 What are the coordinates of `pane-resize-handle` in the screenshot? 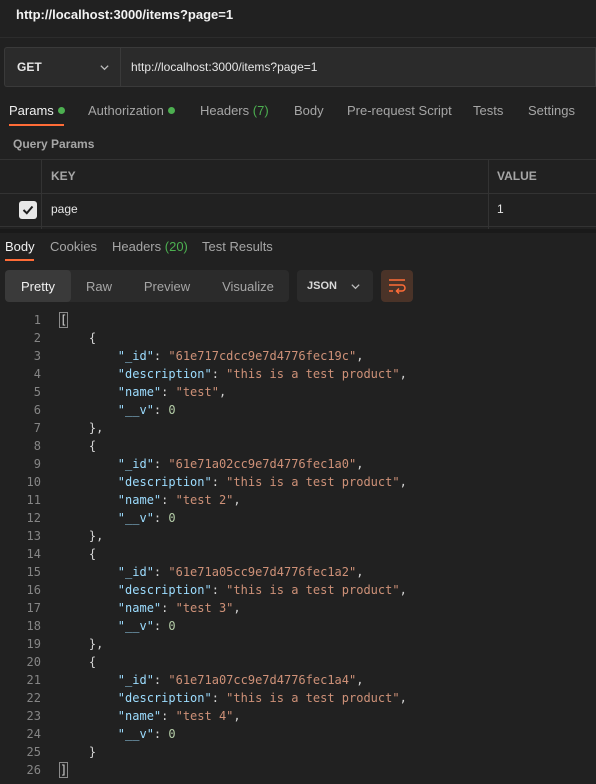 It's located at (298, 231).